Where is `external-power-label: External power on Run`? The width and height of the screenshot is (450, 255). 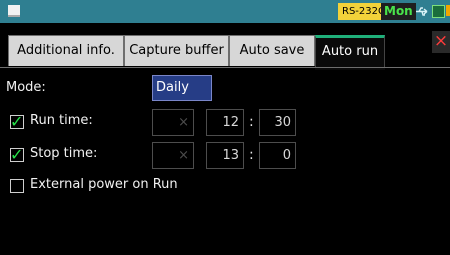
external-power-label: External power on Run is located at coordinates (104, 184).